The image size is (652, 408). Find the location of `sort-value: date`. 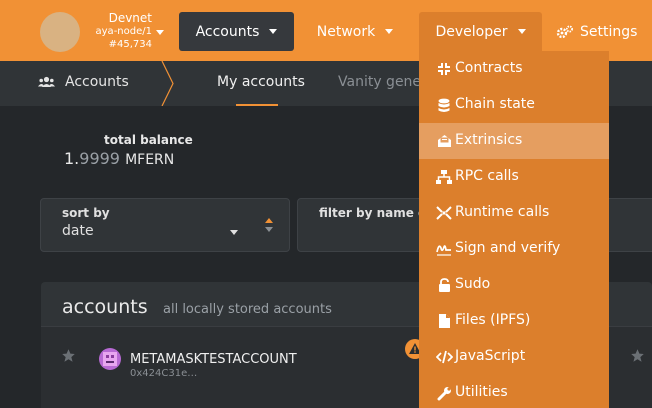

sort-value: date is located at coordinates (78, 231).